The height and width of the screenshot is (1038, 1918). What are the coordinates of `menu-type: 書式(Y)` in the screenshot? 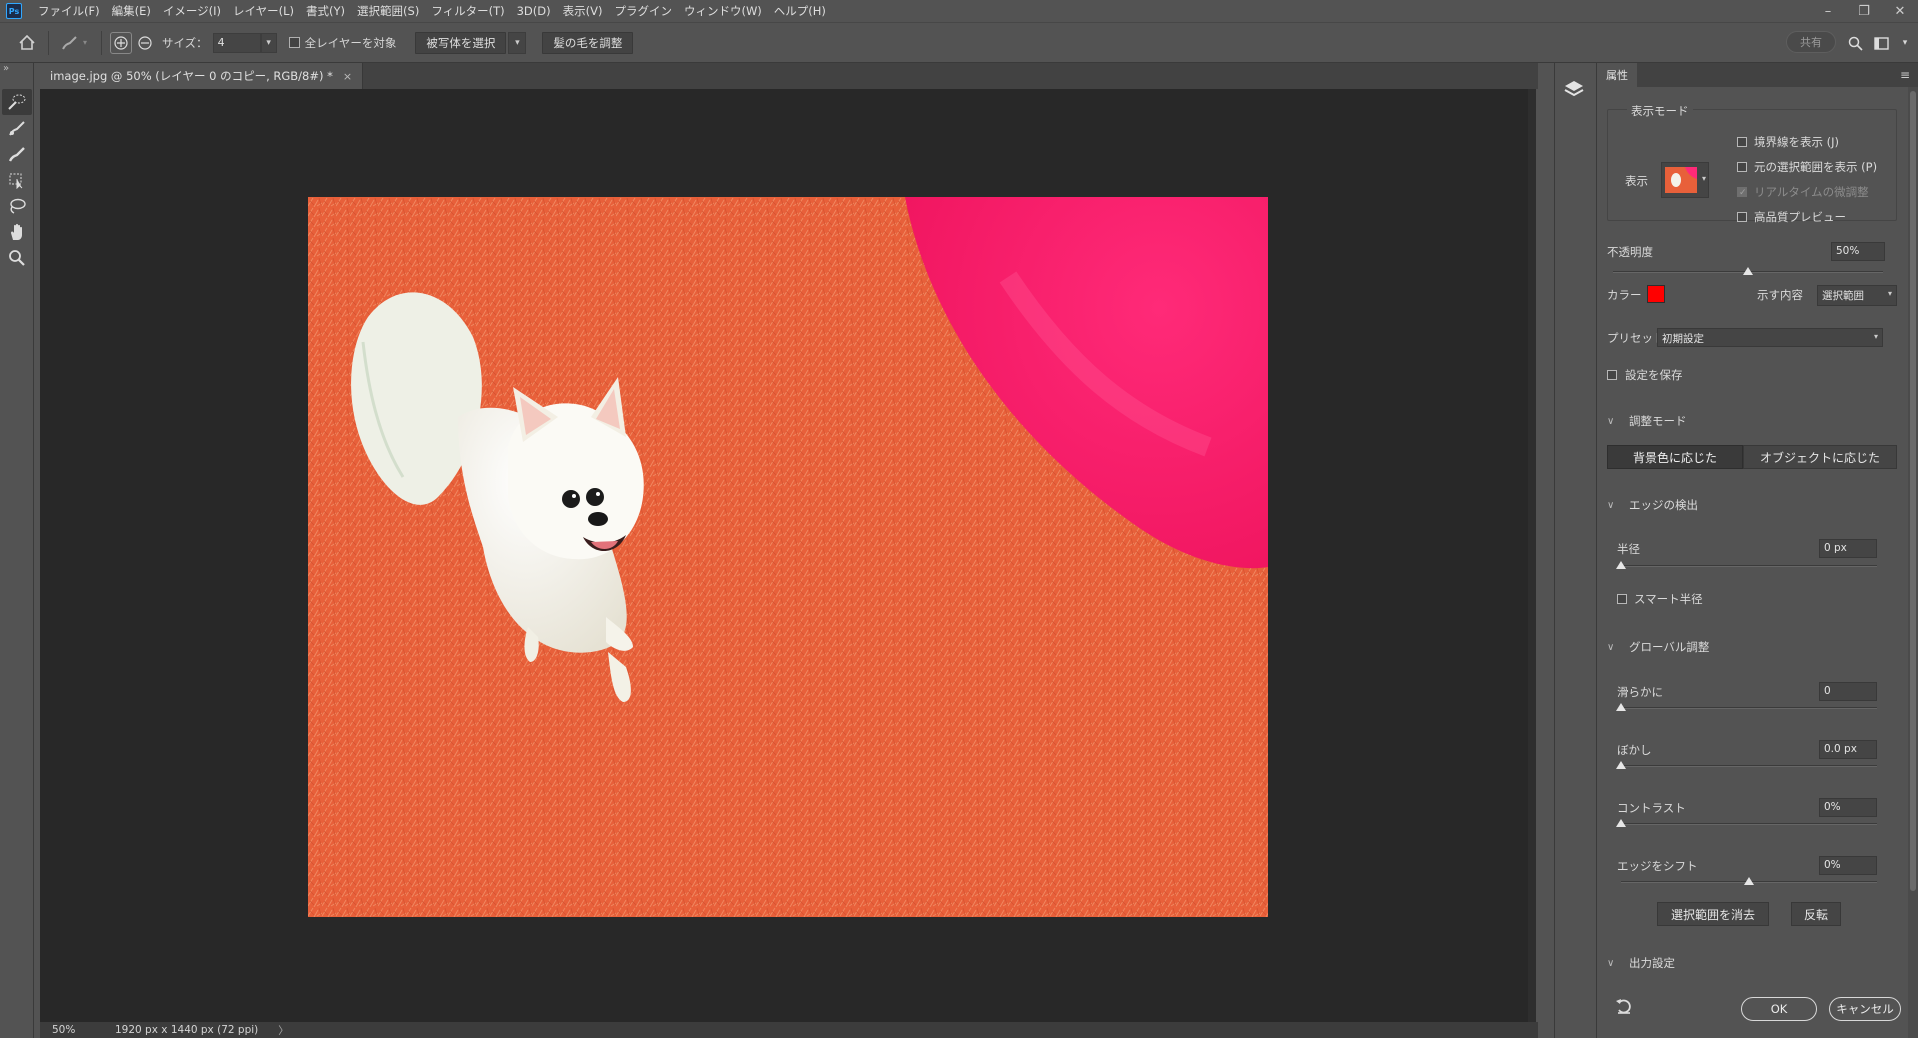 It's located at (325, 11).